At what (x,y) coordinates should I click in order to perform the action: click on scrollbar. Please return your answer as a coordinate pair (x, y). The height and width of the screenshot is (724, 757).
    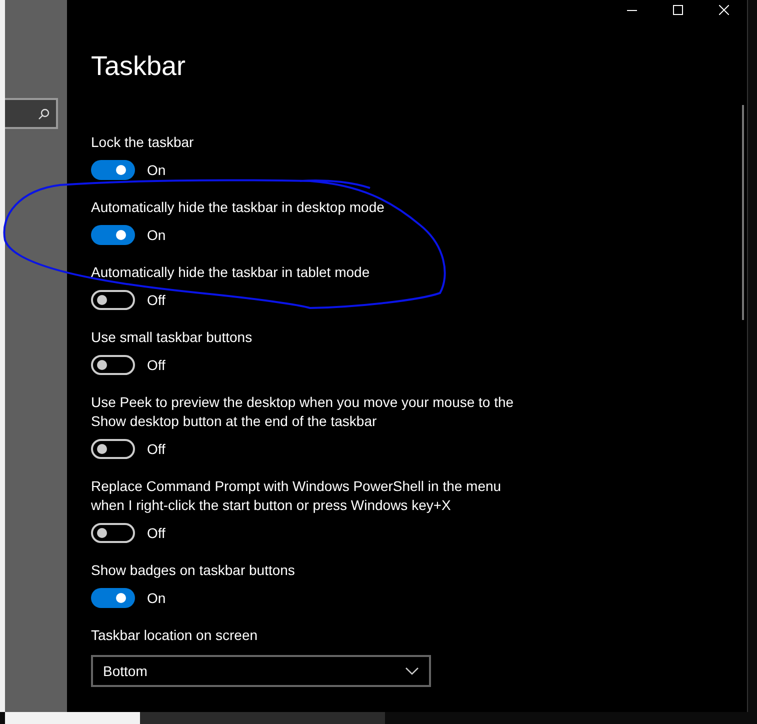
    Looking at the image, I should click on (743, 212).